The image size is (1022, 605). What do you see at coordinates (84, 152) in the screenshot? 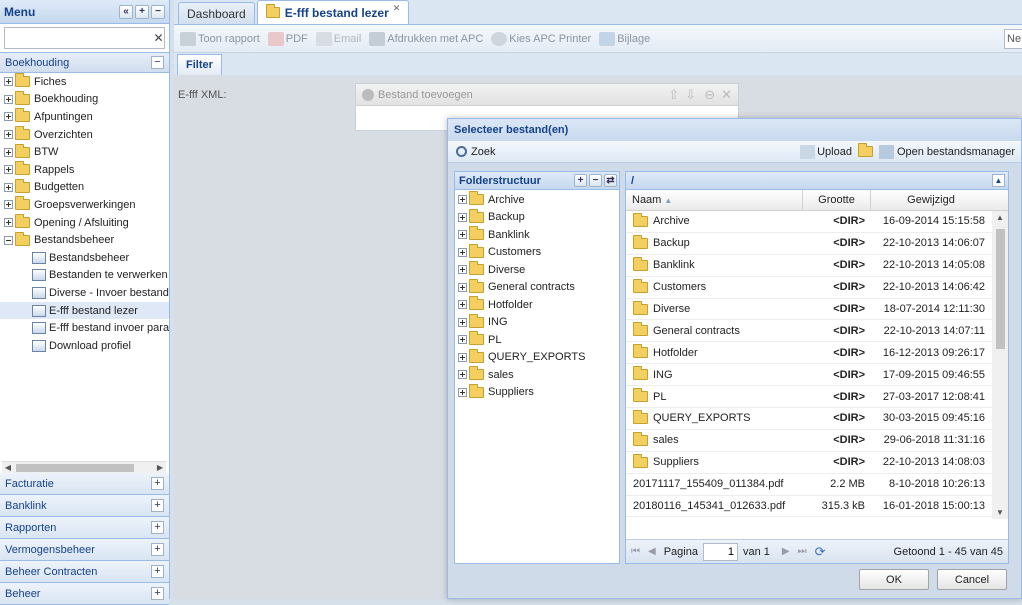
I see `menu-folder-item: BTW` at bounding box center [84, 152].